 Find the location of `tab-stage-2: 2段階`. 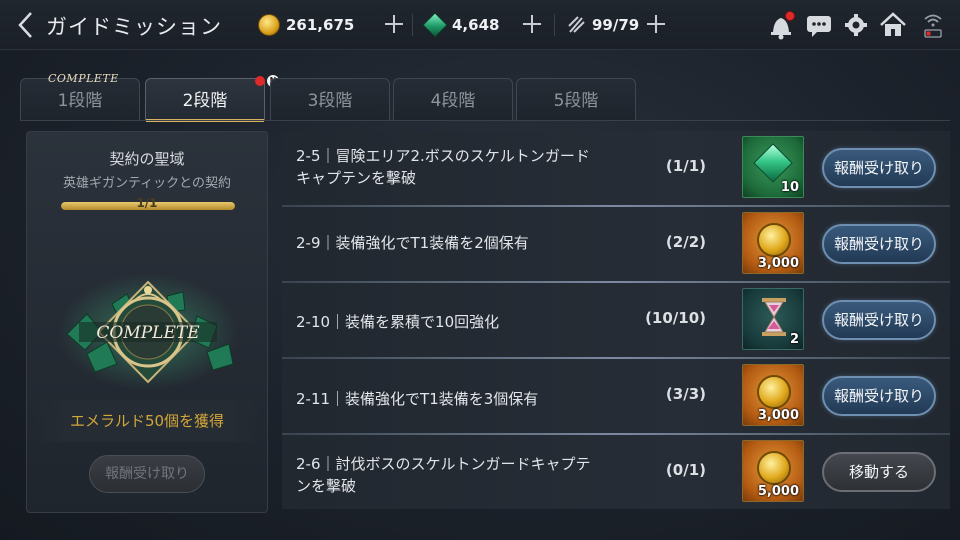

tab-stage-2: 2段階 is located at coordinates (205, 100).